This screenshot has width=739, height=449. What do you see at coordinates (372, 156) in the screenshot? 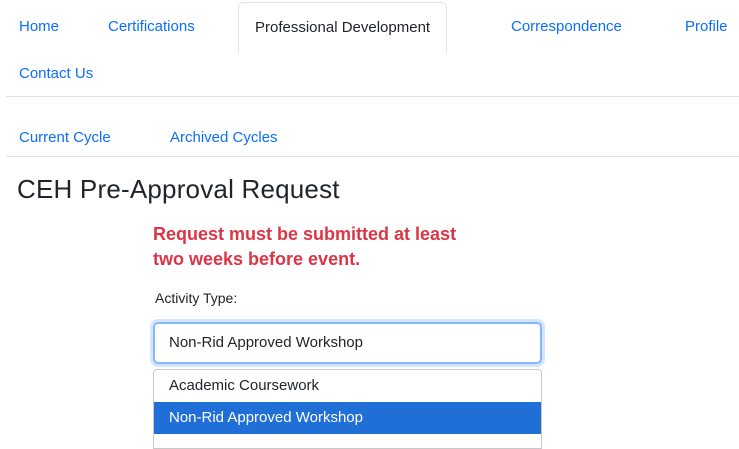
I see `subnav-divider` at bounding box center [372, 156].